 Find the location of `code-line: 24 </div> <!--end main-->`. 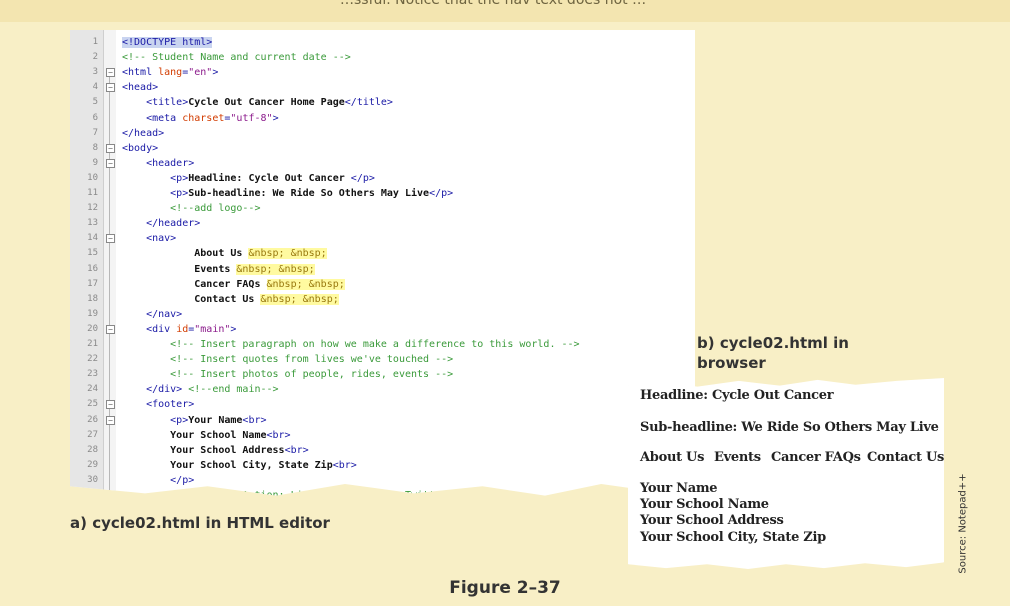

code-line: 24 </div> <!--end main--> is located at coordinates (382, 389).